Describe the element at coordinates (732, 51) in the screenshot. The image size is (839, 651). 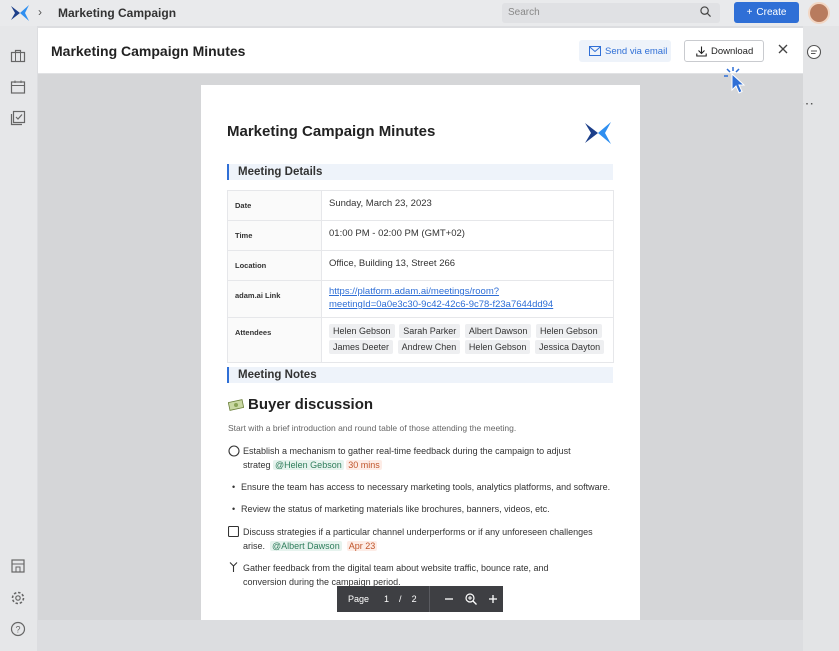
I see `download-label: Download` at that location.